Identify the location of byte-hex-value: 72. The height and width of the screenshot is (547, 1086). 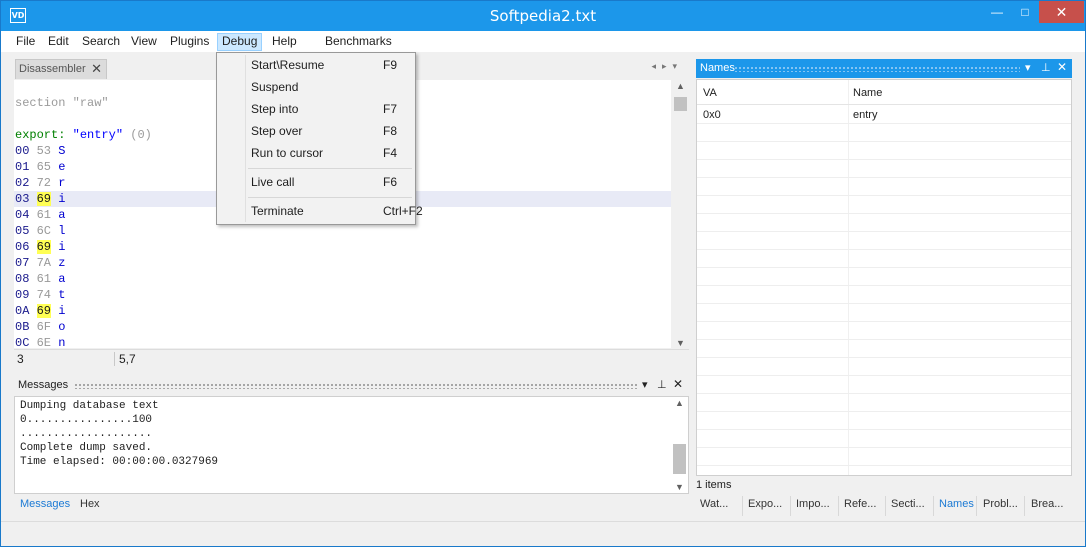
(44, 183).